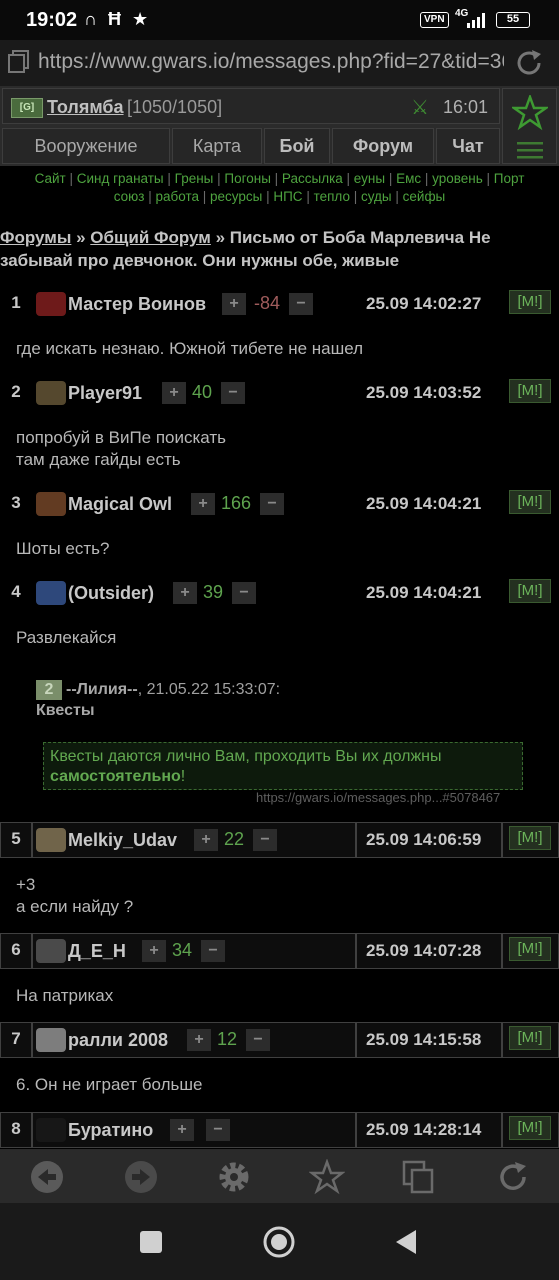  What do you see at coordinates (383, 146) in the screenshot?
I see `nav-forum: Форум` at bounding box center [383, 146].